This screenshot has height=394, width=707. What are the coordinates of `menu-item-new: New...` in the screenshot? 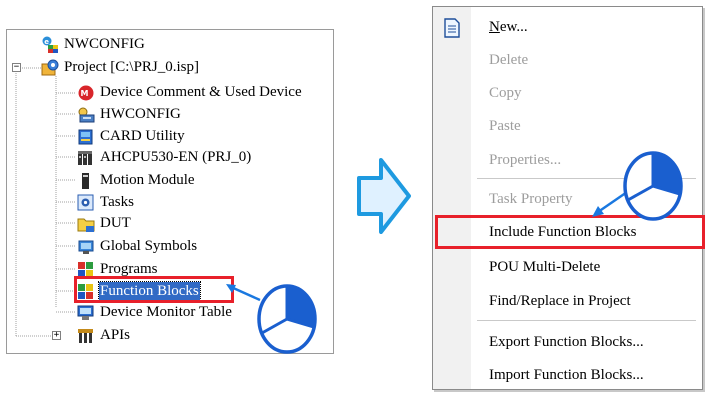 It's located at (567, 27).